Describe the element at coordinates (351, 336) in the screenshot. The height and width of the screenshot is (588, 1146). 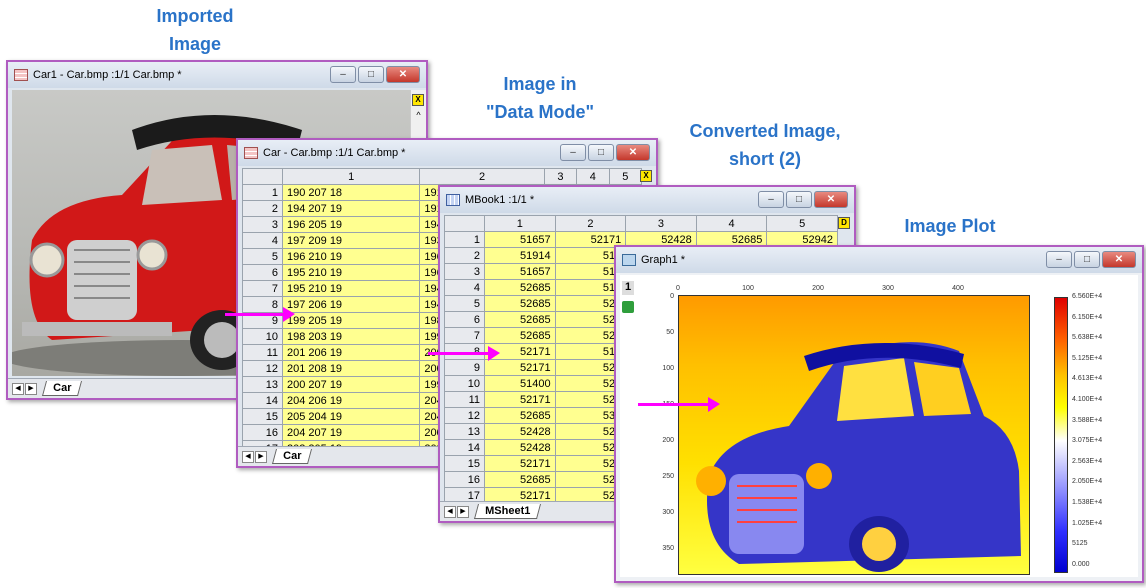
I see `grid-cell: 198 203 19` at that location.